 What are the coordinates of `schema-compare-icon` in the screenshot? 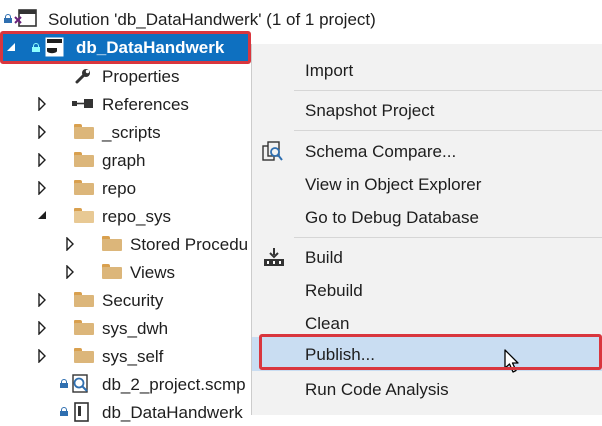 It's located at (272, 151).